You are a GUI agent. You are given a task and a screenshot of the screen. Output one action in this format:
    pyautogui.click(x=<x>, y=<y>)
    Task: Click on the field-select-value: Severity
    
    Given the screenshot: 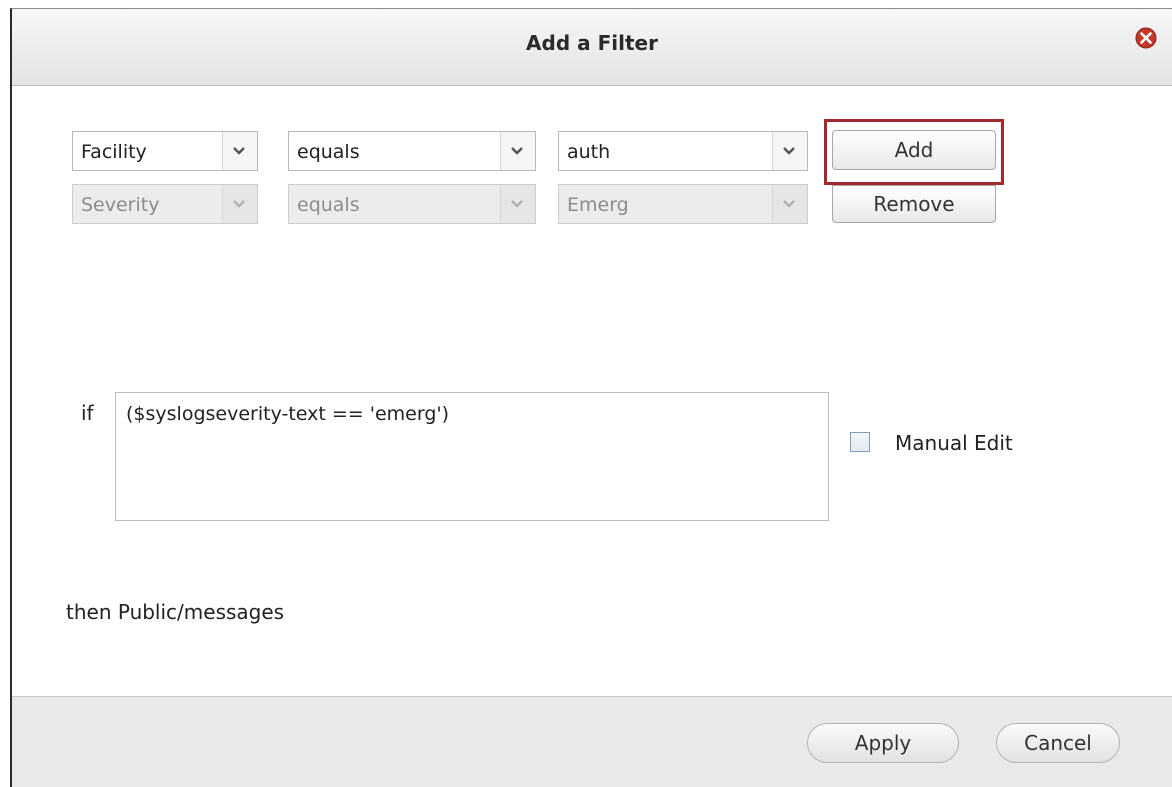 What is the action you would take?
    pyautogui.click(x=120, y=205)
    